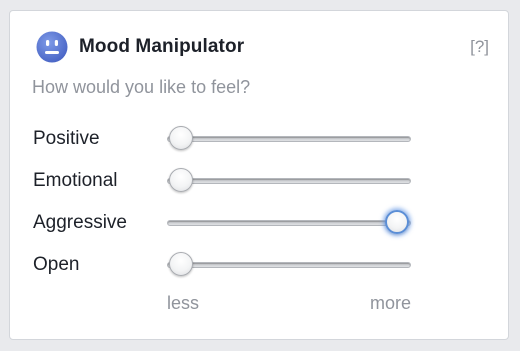 The image size is (520, 351). Describe the element at coordinates (183, 303) in the screenshot. I see `scale-less-label: less` at that location.